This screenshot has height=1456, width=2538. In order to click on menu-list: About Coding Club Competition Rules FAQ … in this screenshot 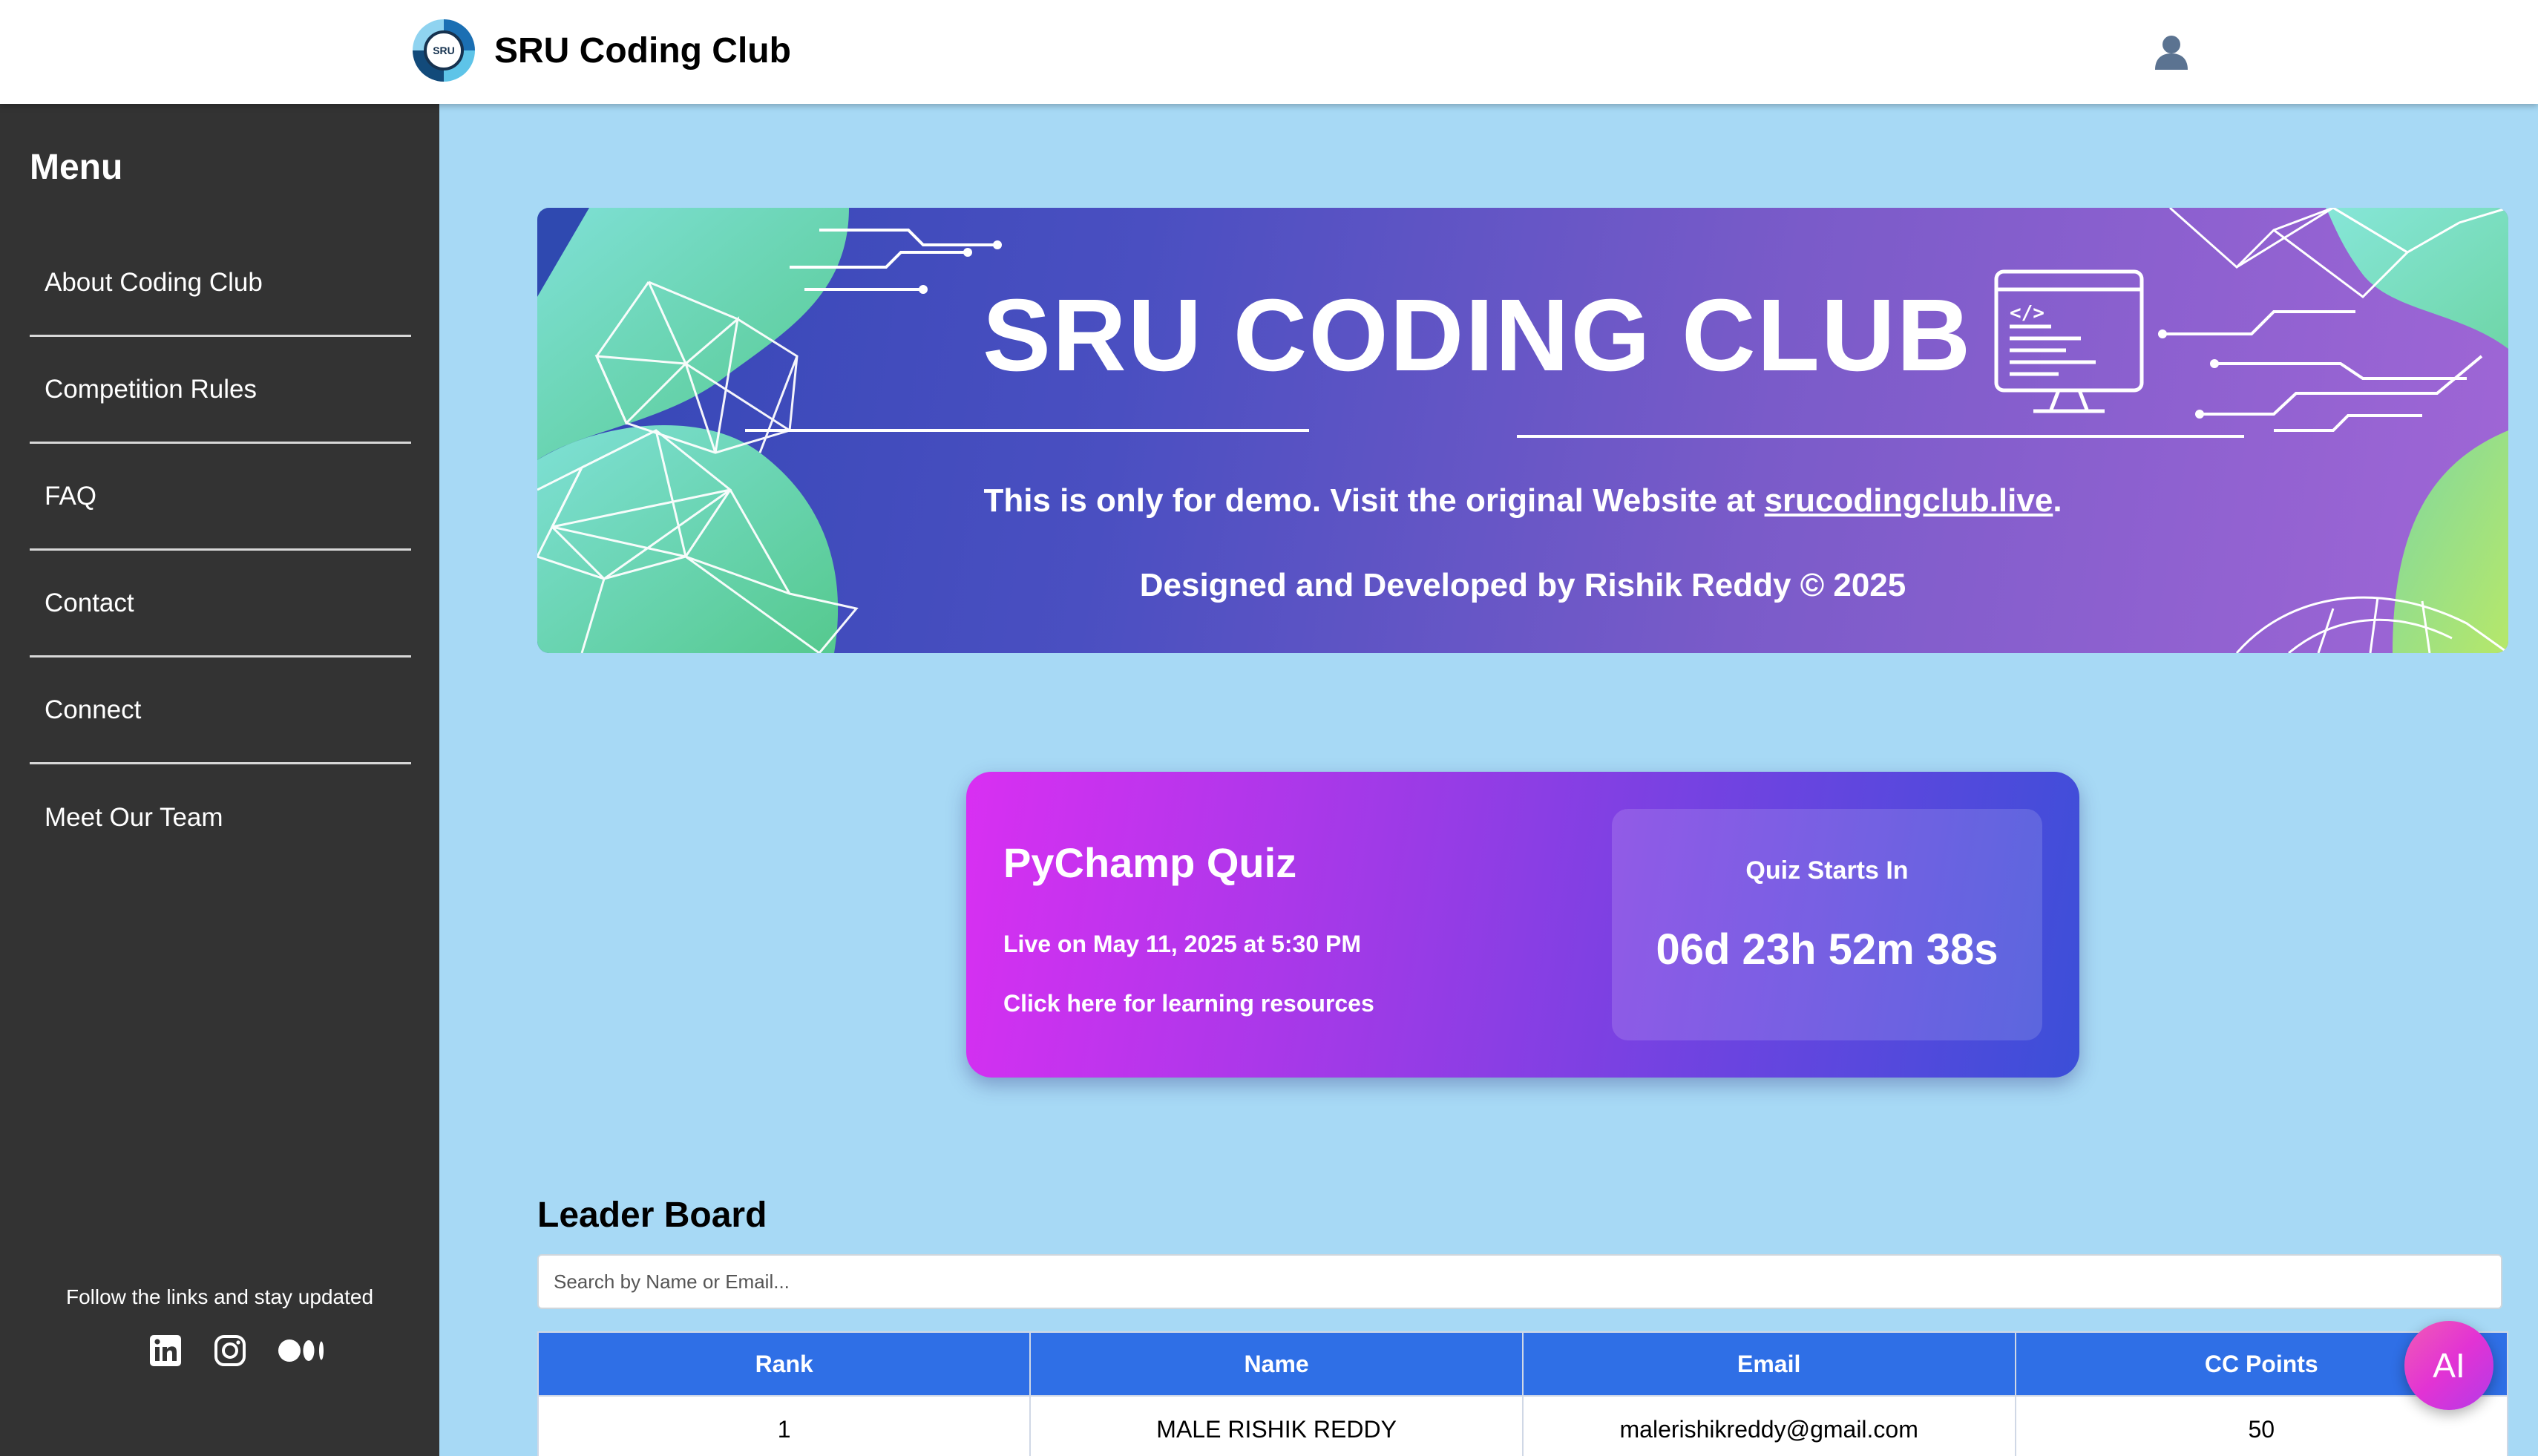, I will do `click(220, 551)`.